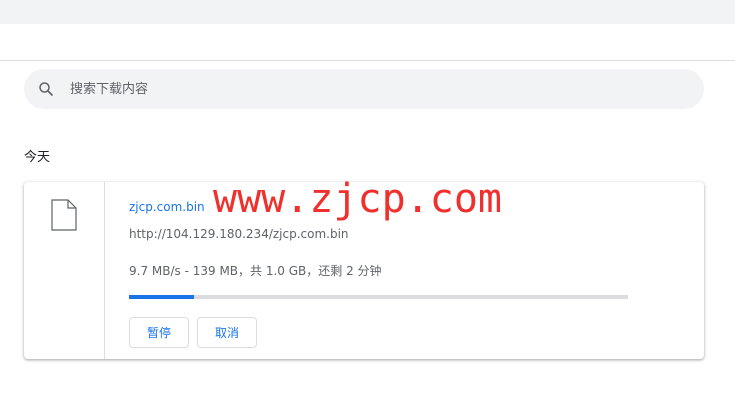  What do you see at coordinates (357, 199) in the screenshot?
I see `watermark-text: www.zjcp.com` at bounding box center [357, 199].